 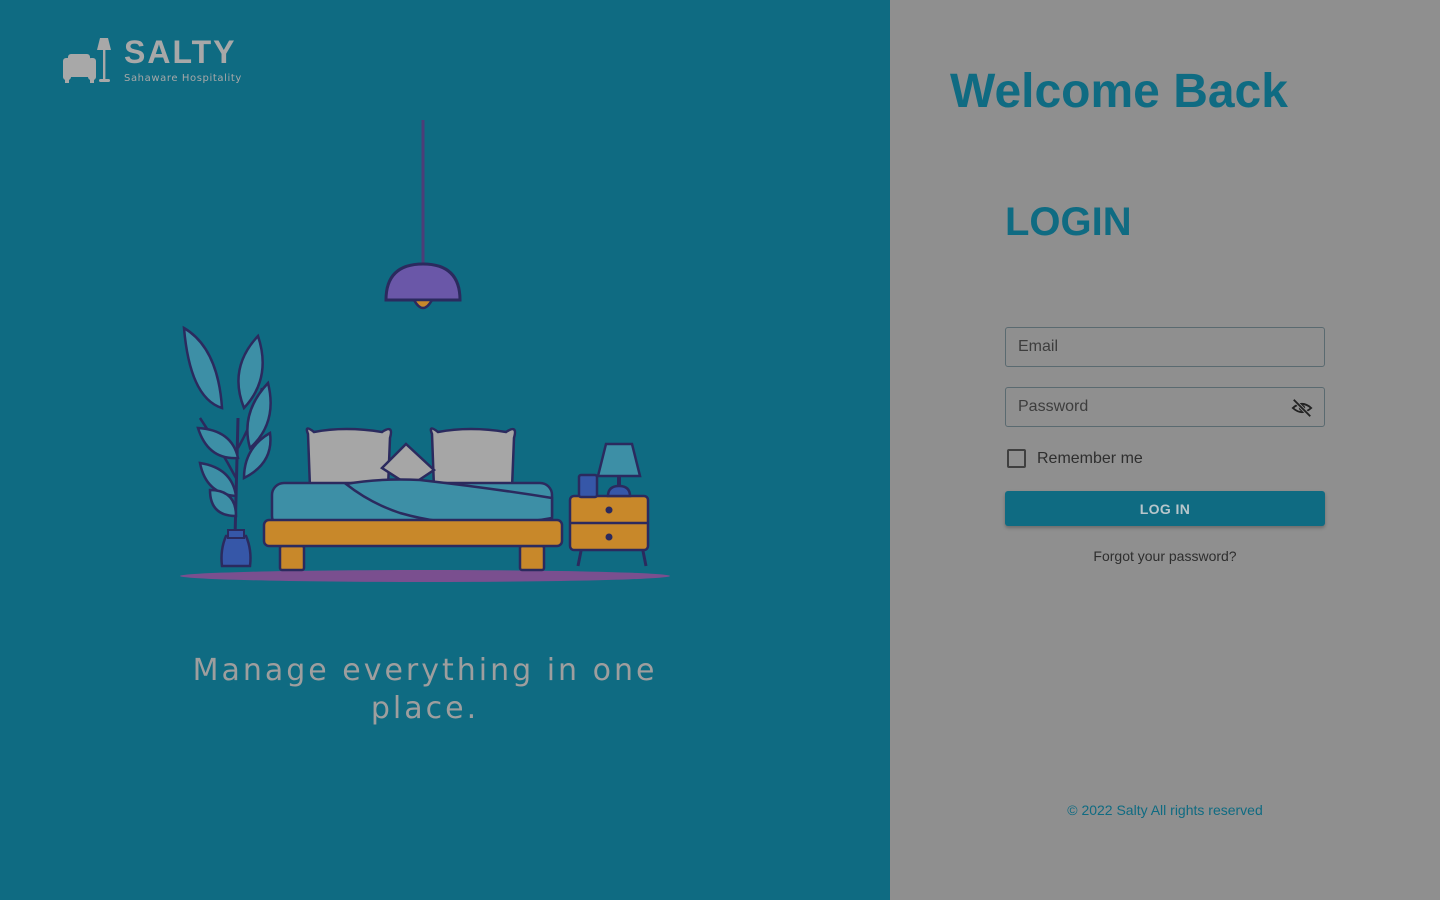 What do you see at coordinates (1090, 458) in the screenshot?
I see `remember-label: Remember me` at bounding box center [1090, 458].